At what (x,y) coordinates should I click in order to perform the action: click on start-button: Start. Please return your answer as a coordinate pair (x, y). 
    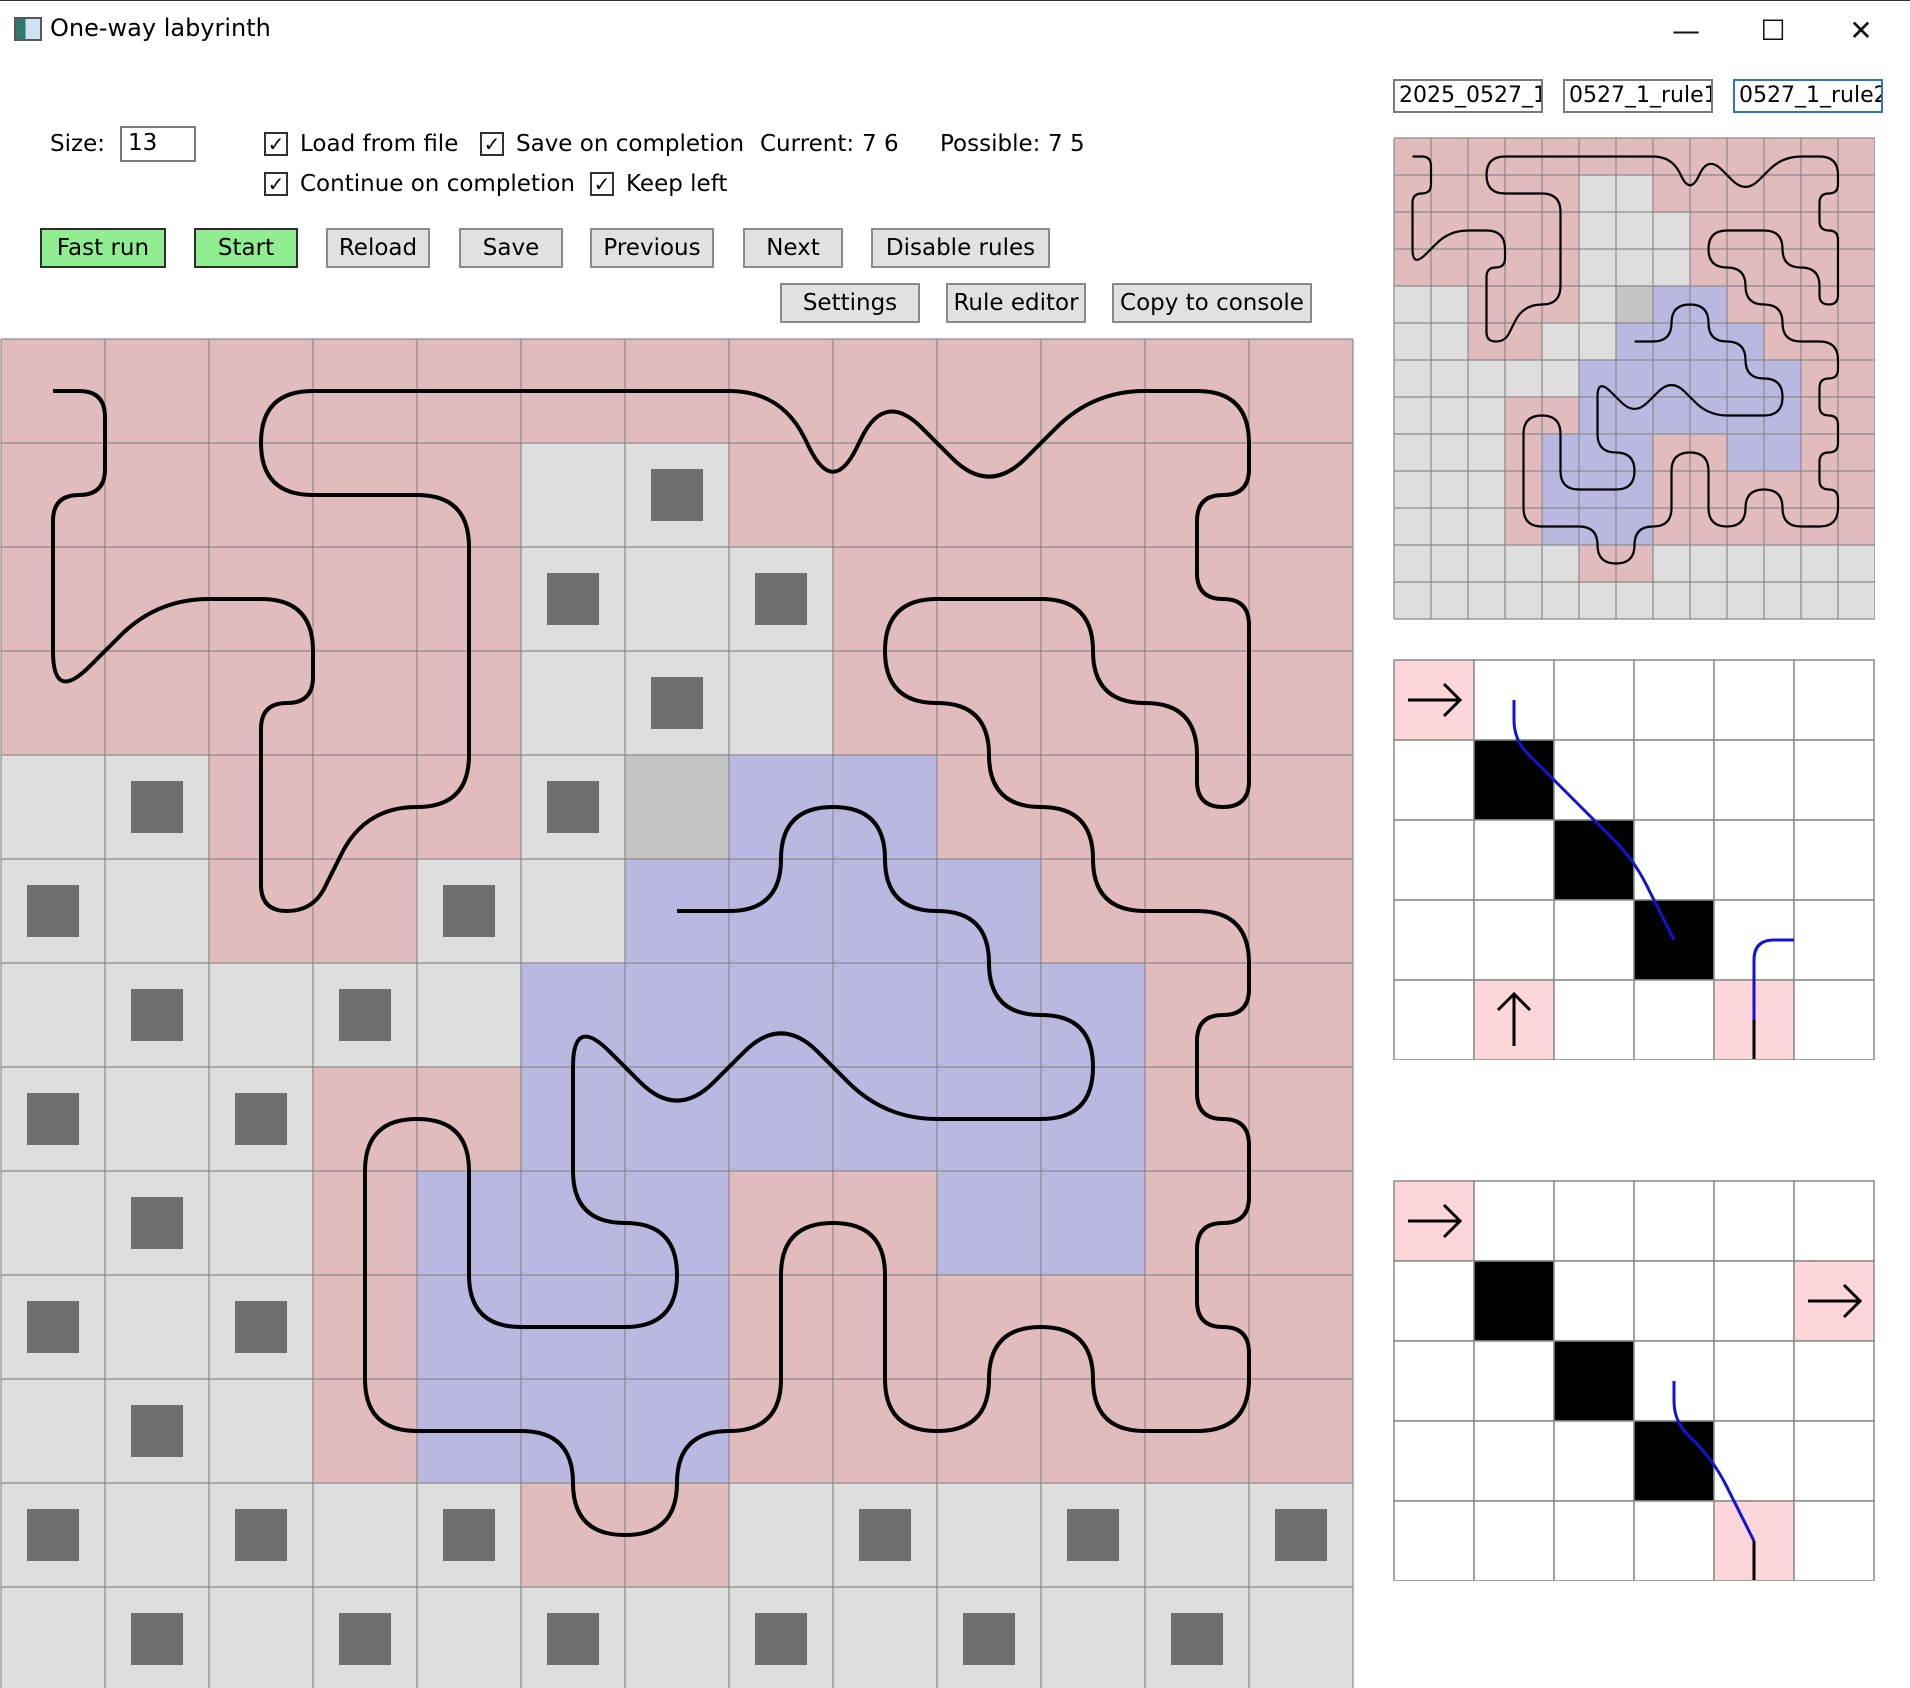
    Looking at the image, I should click on (246, 248).